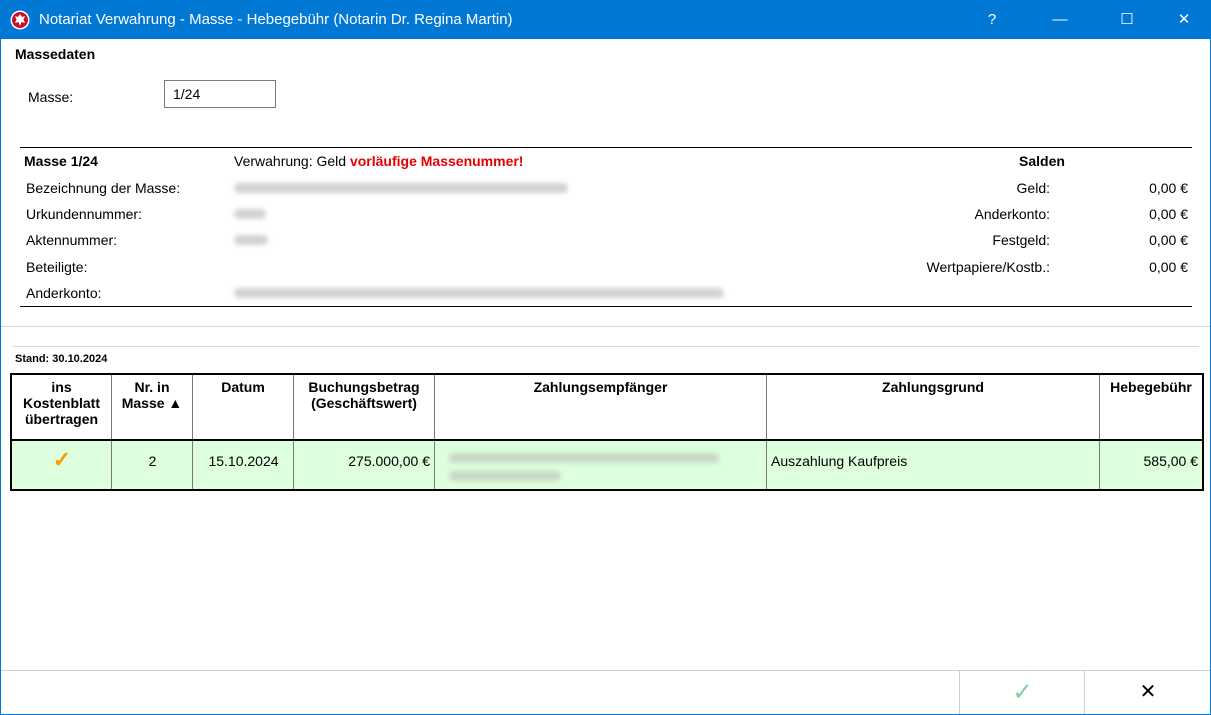 This screenshot has height=715, width=1211. I want to click on col-header-uebertragen: ins Kostenblatt übertragen, so click(62, 407).